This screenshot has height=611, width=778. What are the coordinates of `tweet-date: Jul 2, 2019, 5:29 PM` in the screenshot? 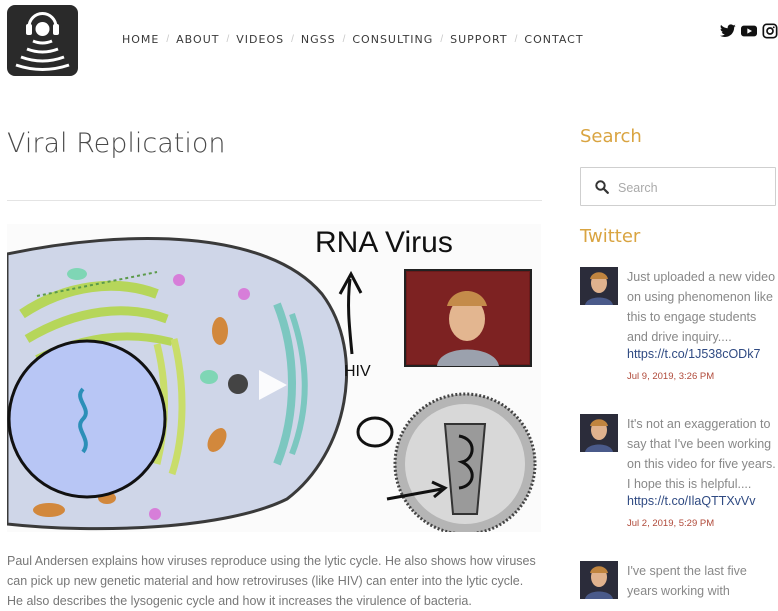 It's located at (671, 523).